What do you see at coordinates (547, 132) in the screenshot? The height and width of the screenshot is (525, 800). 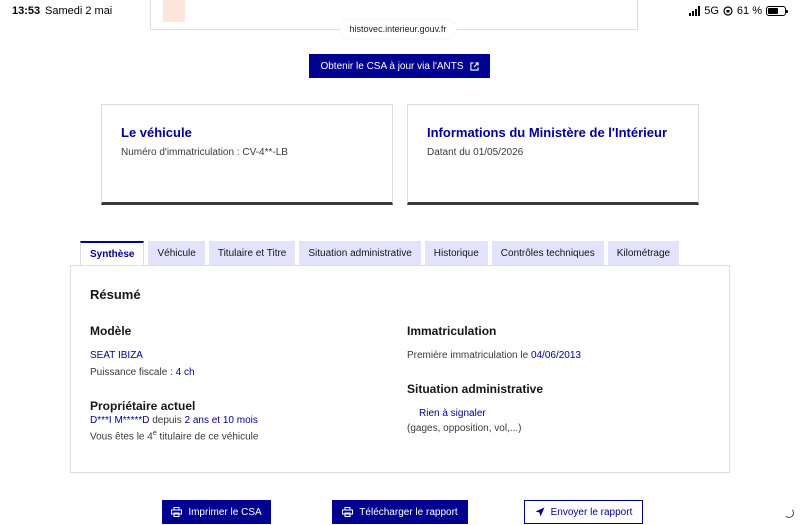 I see `ministry-card-title: Informations du Ministère de l'Intérieur` at bounding box center [547, 132].